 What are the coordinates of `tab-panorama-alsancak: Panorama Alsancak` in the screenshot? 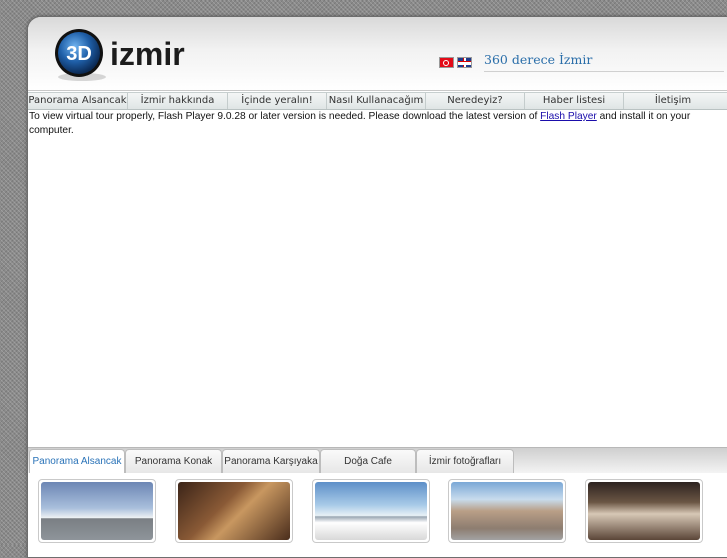 It's located at (77, 462).